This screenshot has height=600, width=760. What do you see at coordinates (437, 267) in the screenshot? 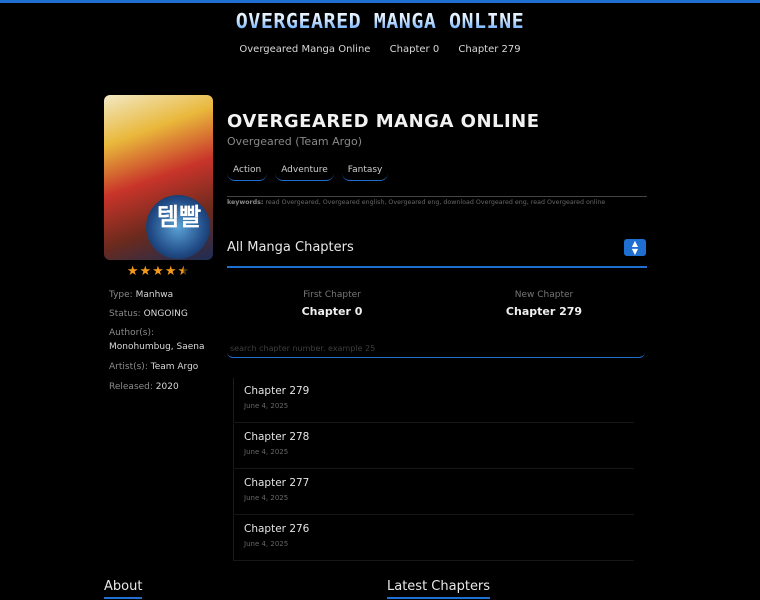
I see `chapters-heading-underline` at bounding box center [437, 267].